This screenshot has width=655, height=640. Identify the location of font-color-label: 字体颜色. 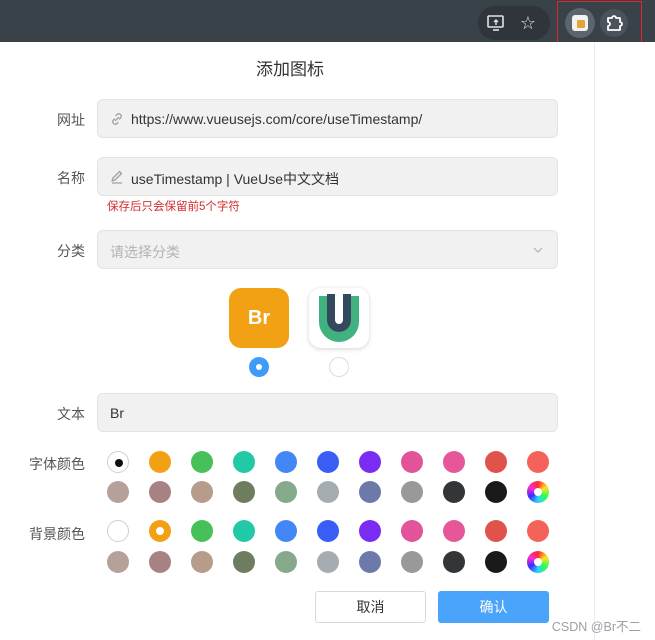
(57, 464).